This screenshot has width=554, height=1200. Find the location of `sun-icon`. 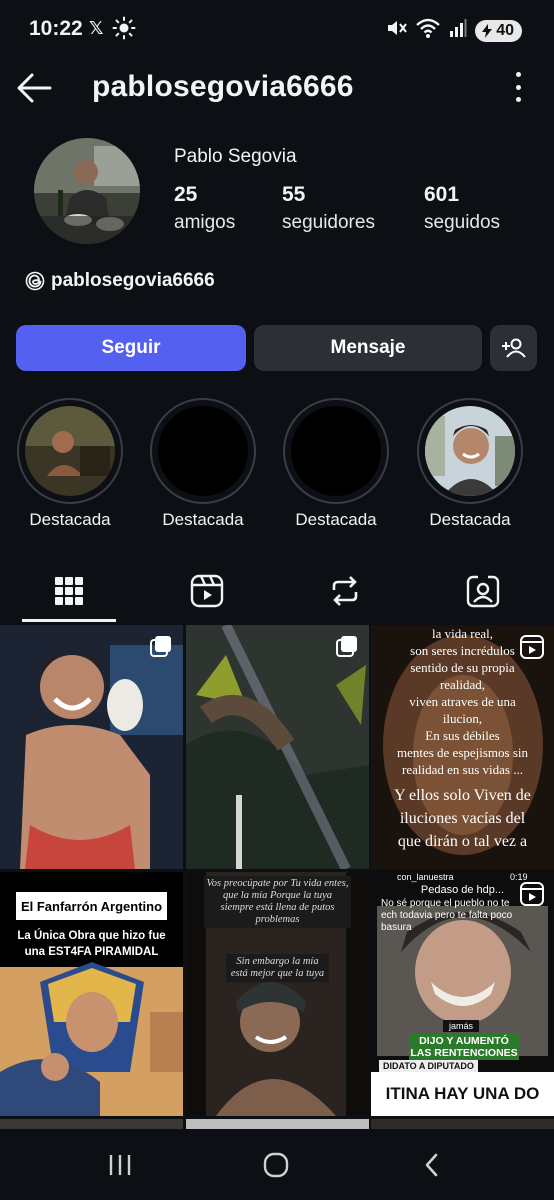

sun-icon is located at coordinates (124, 30).